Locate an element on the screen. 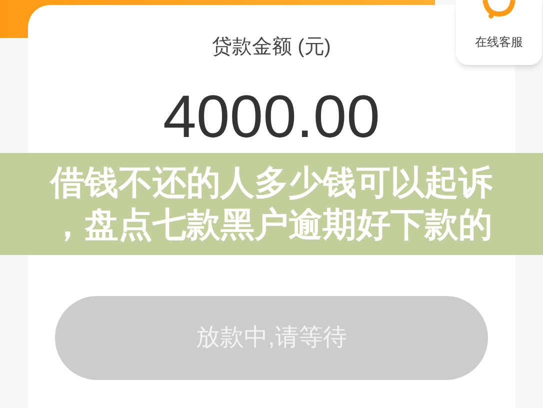 The height and width of the screenshot is (408, 543). amount-value: 4000.00 is located at coordinates (271, 117).